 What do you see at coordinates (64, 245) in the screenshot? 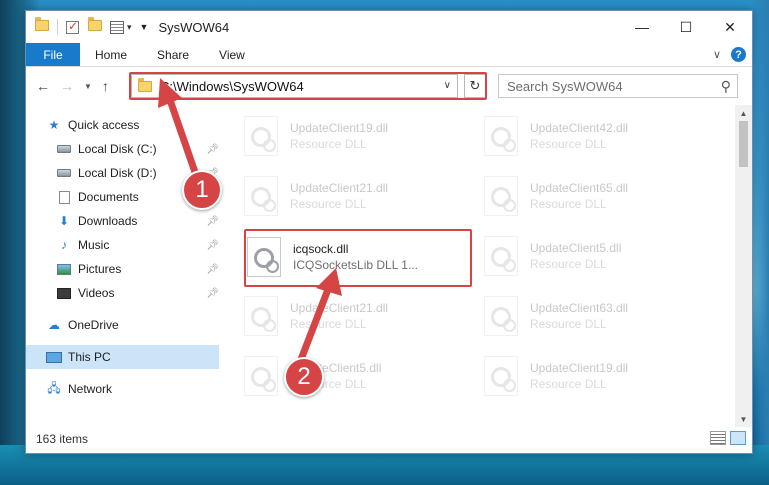
I see `music-icon: ♪` at bounding box center [64, 245].